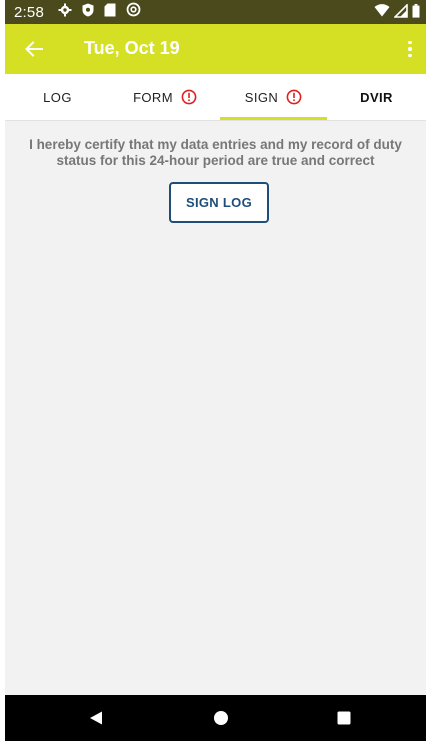  I want to click on back-arrow-icon, so click(34, 49).